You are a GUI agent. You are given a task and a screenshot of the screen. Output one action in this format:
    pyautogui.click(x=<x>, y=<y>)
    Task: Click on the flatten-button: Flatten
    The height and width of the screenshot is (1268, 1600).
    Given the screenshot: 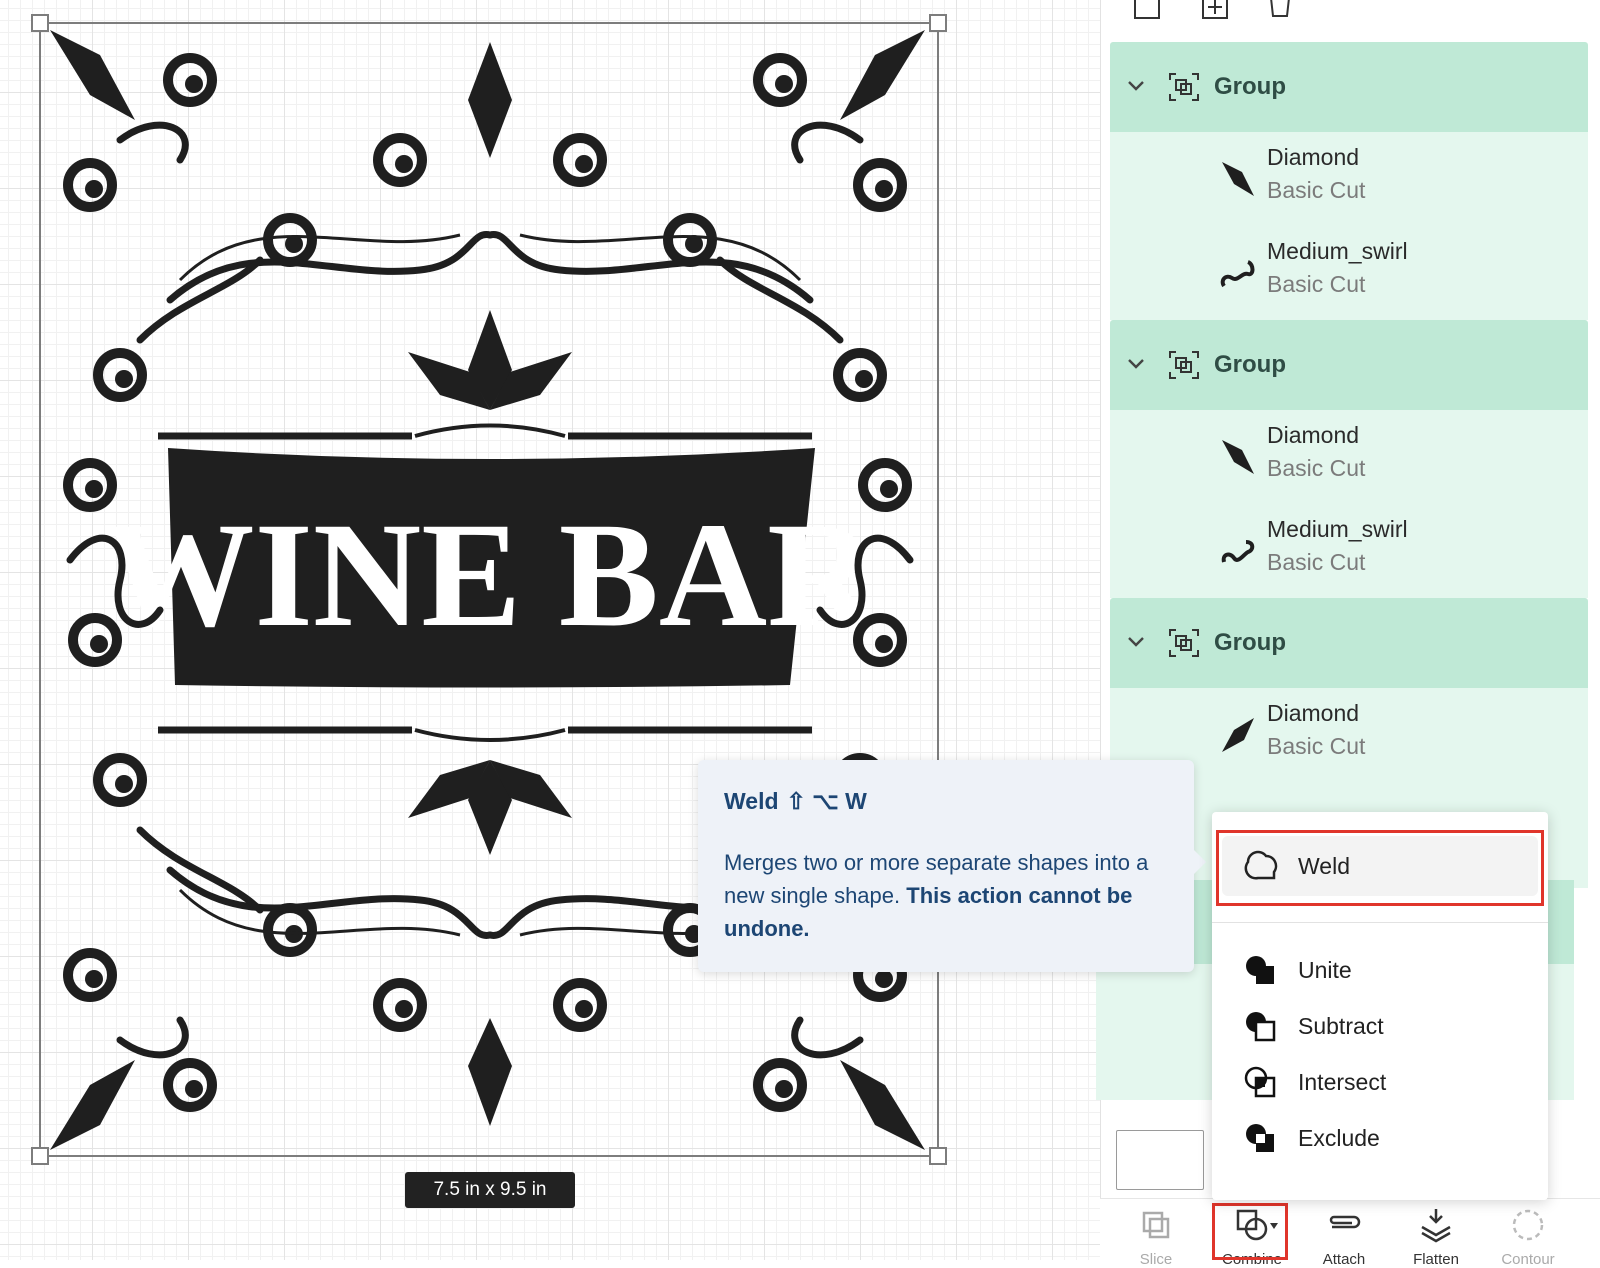 What is the action you would take?
    pyautogui.click(x=1436, y=1233)
    